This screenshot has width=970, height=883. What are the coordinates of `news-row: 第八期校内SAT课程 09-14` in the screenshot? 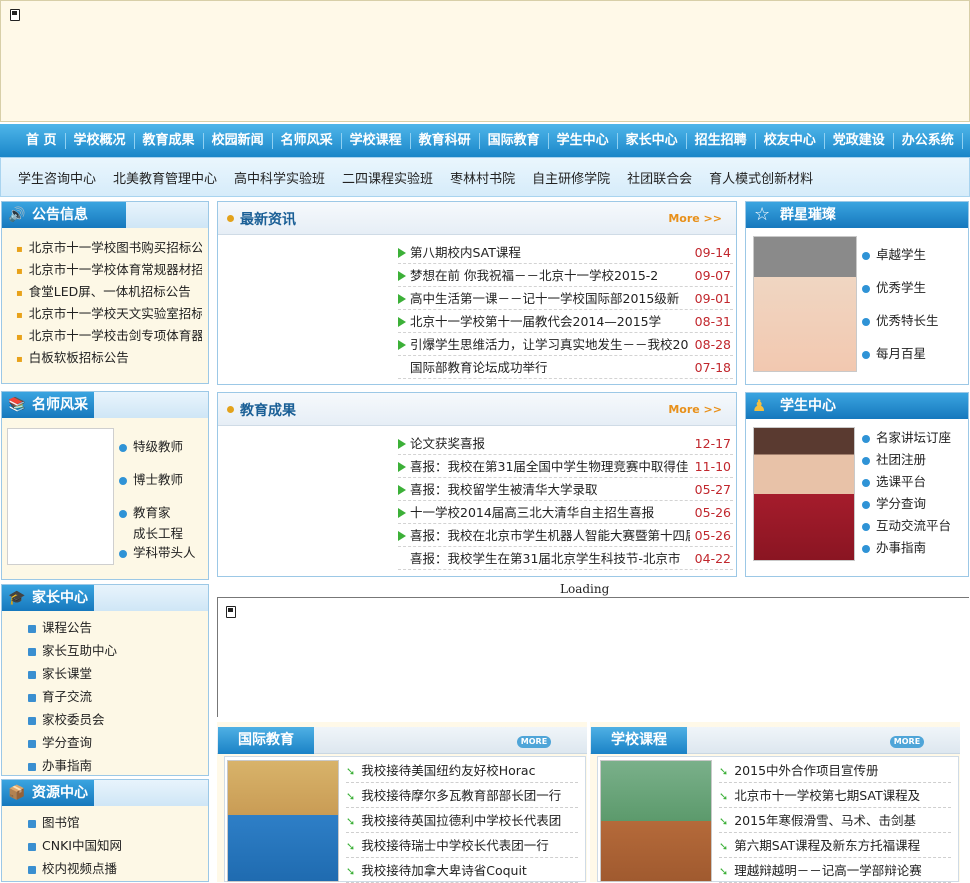 It's located at (565, 252).